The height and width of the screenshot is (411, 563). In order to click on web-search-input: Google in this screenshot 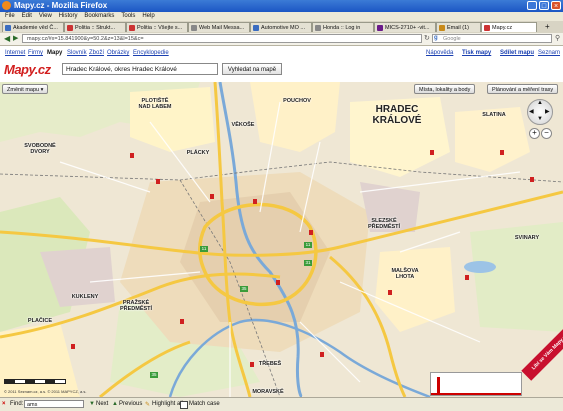, I will do `click(492, 38)`.